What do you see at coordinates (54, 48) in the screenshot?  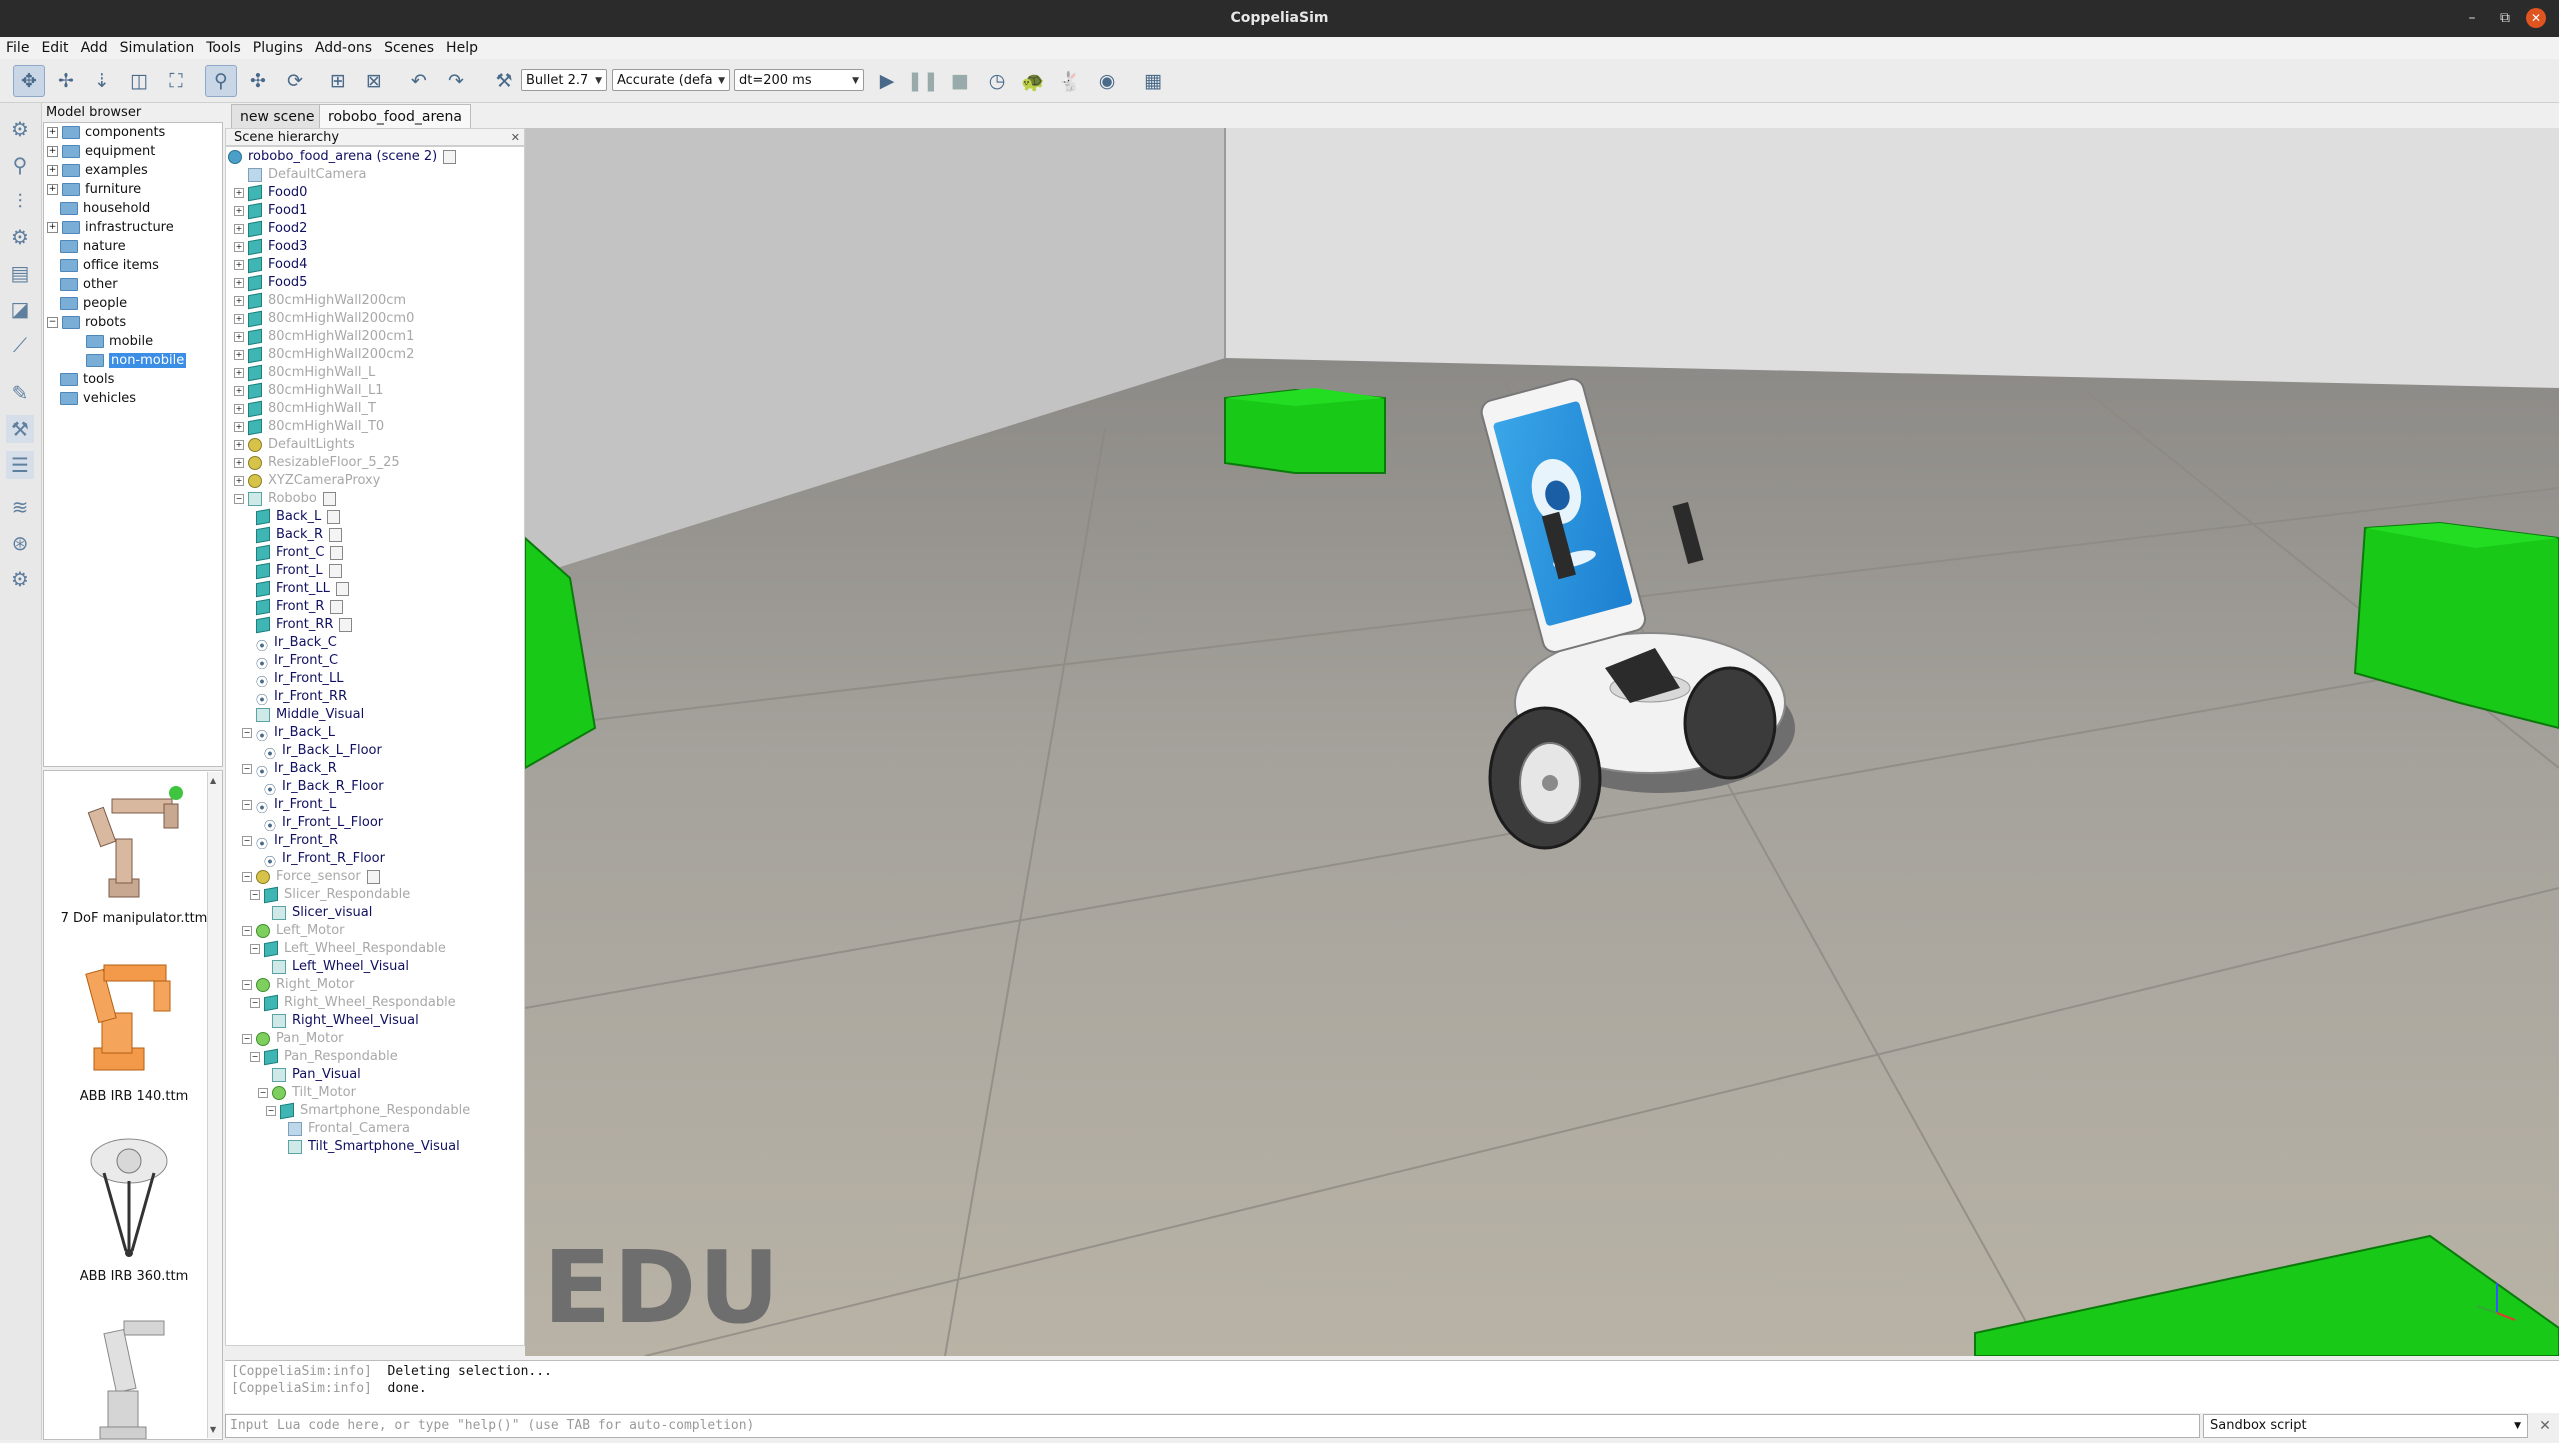 I see `menu-edit: Edit` at bounding box center [54, 48].